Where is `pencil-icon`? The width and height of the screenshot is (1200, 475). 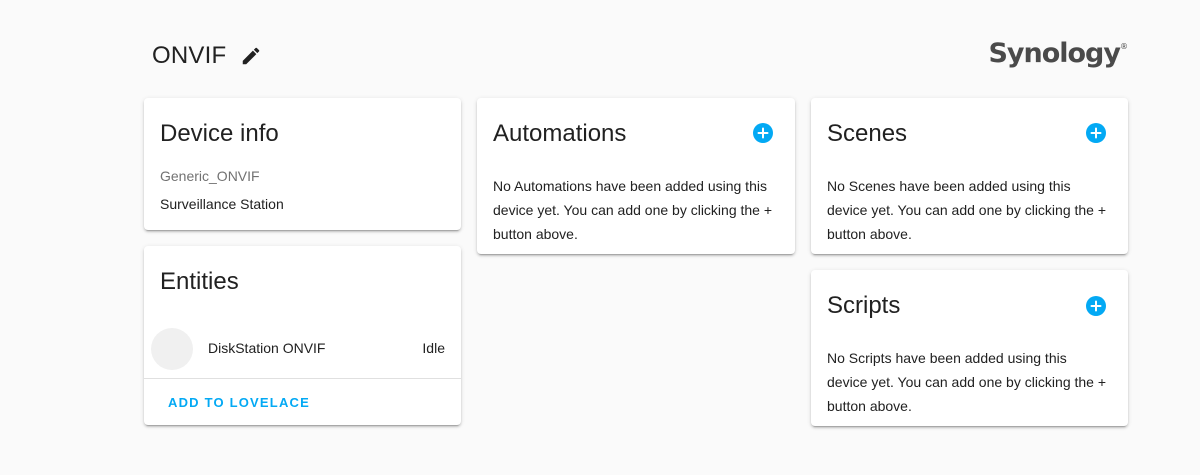
pencil-icon is located at coordinates (251, 56).